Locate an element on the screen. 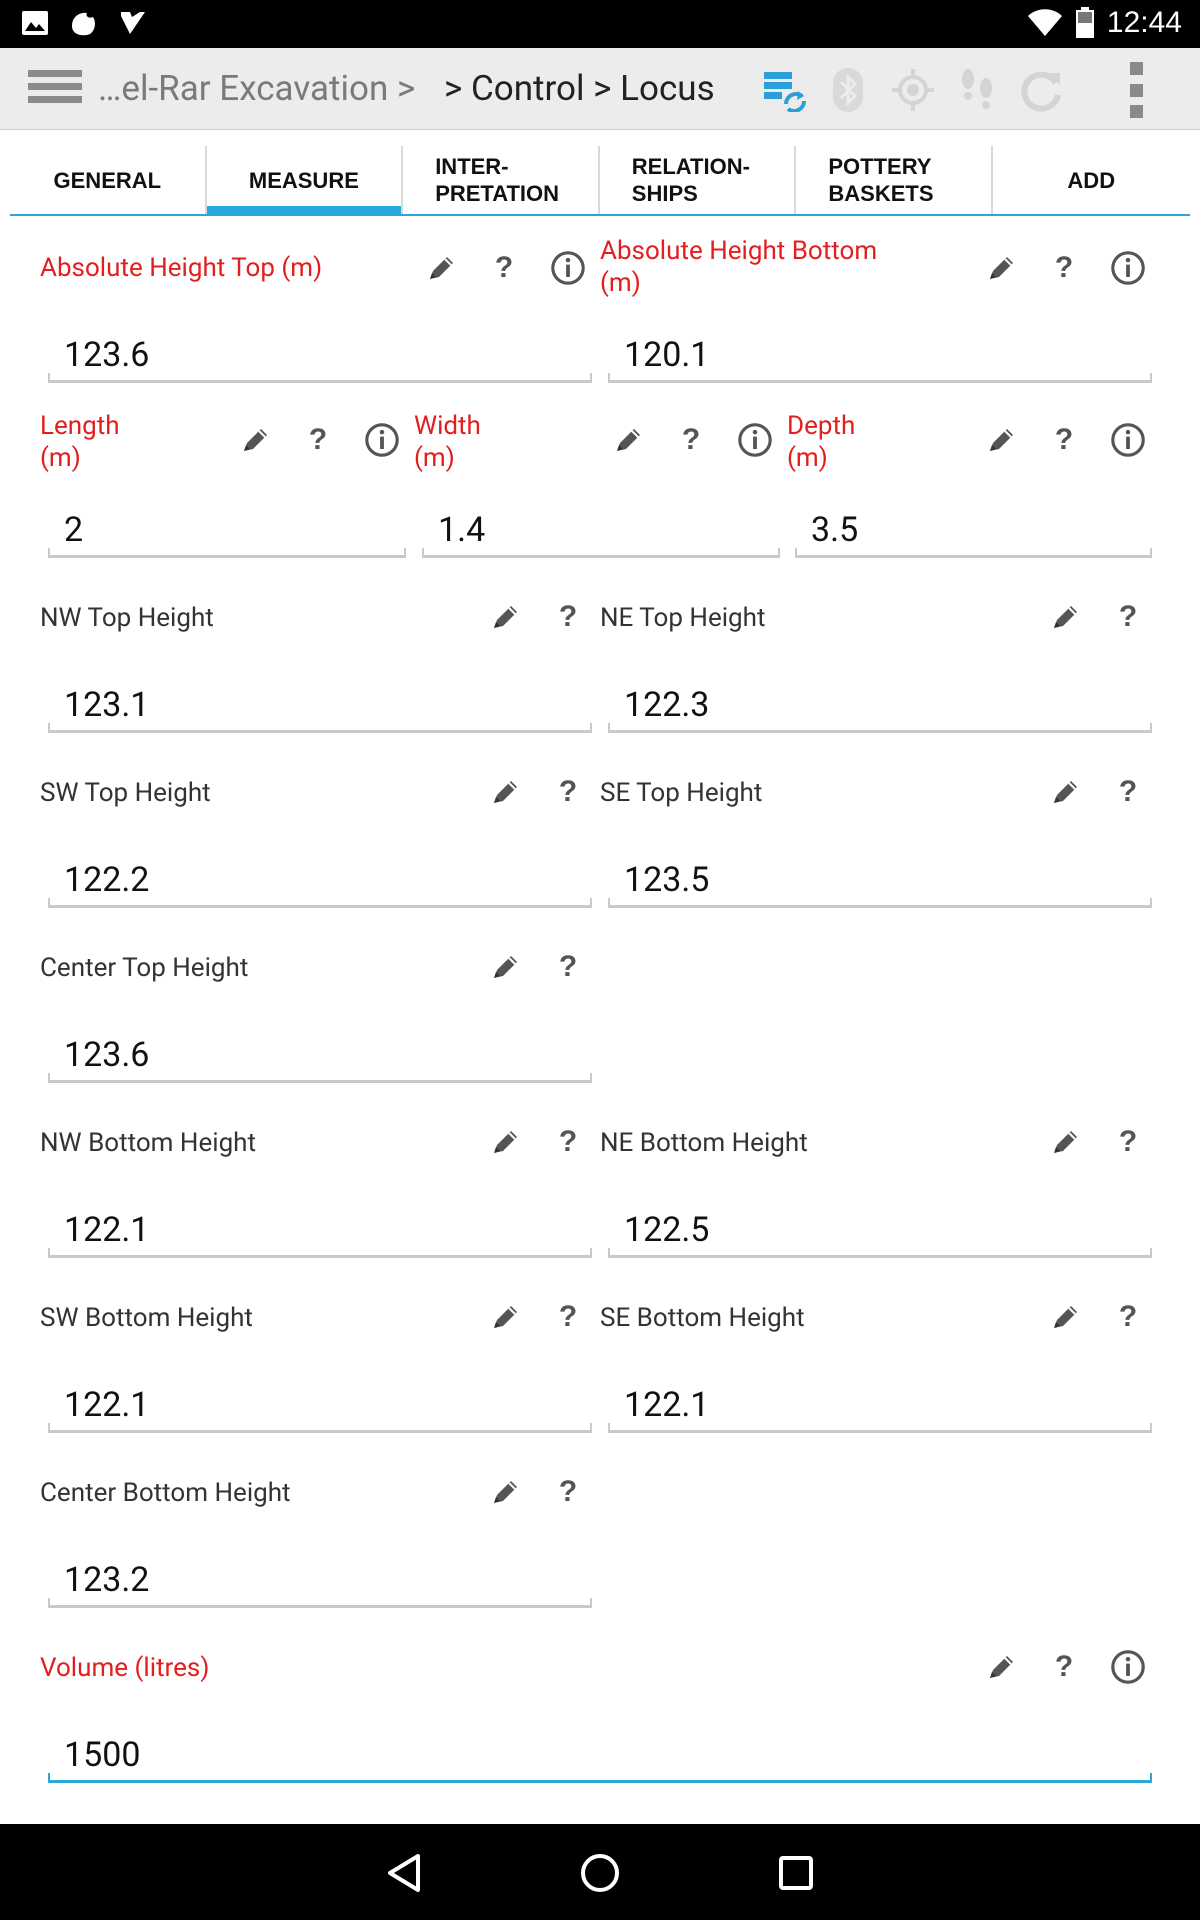 The height and width of the screenshot is (1920, 1200). refresh-icon is located at coordinates (1041, 90).